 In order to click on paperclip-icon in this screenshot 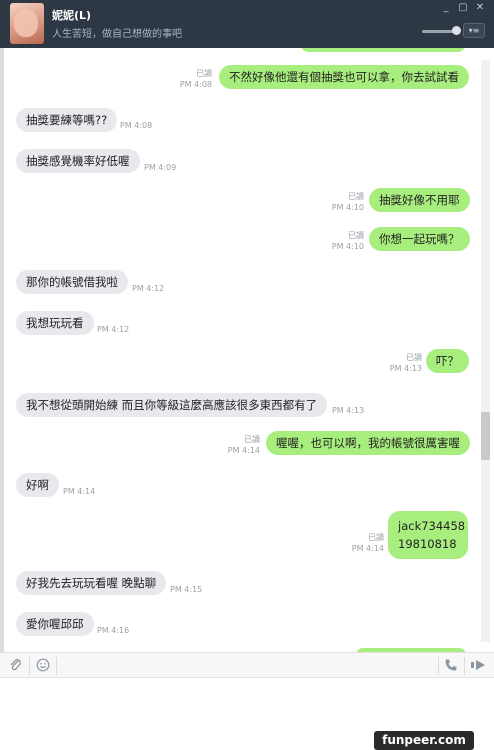, I will do `click(16, 666)`.